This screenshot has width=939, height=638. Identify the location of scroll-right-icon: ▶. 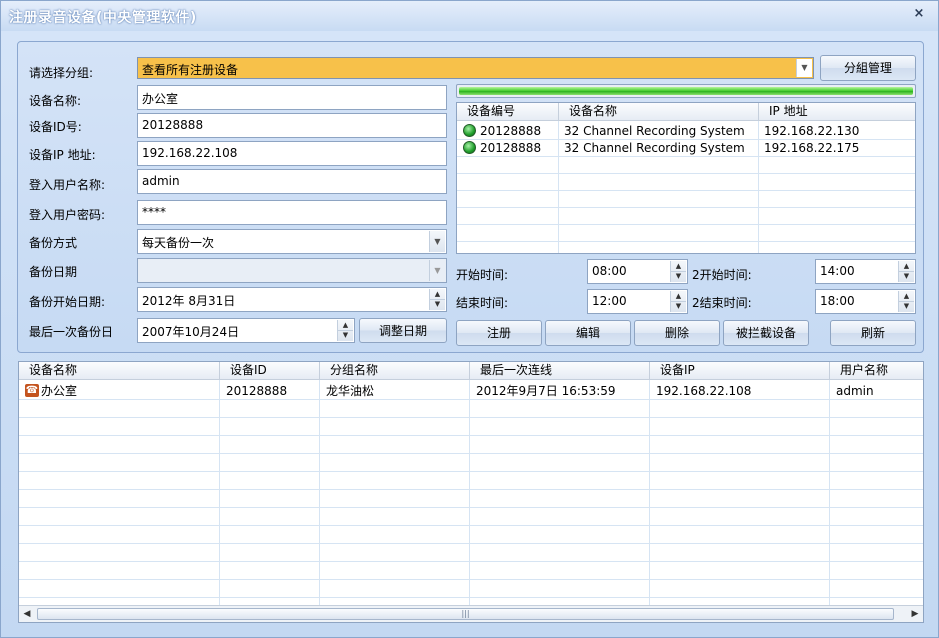
(915, 614).